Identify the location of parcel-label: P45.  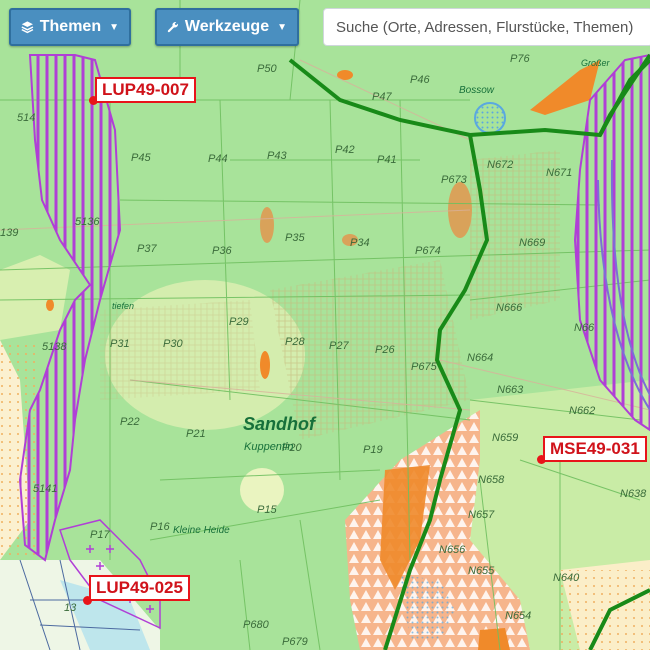
(141, 158).